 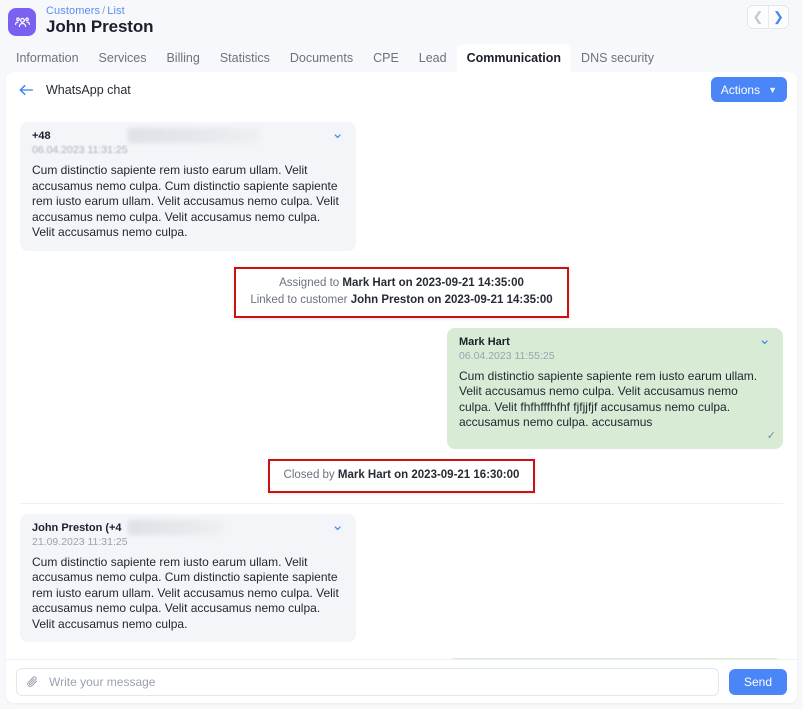 What do you see at coordinates (484, 341) in the screenshot?
I see `message-sender: Mark Hart` at bounding box center [484, 341].